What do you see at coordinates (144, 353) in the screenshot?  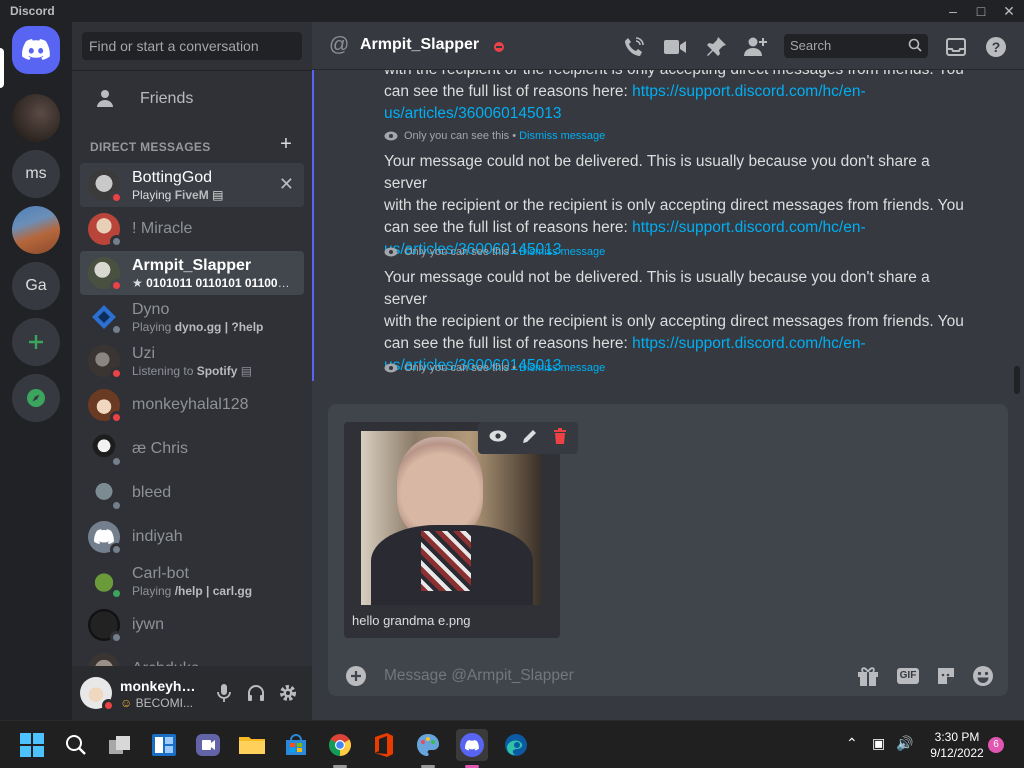 I see `dm-name: Uzi` at bounding box center [144, 353].